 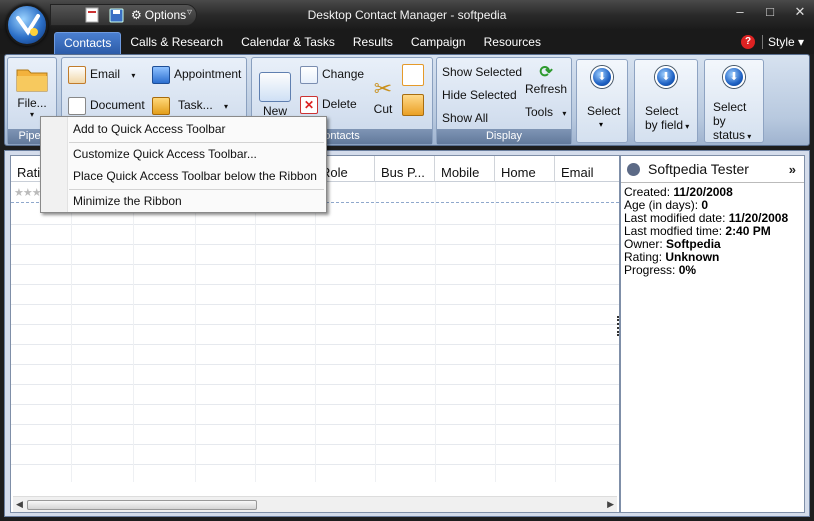 I want to click on paste-button, so click(x=415, y=105).